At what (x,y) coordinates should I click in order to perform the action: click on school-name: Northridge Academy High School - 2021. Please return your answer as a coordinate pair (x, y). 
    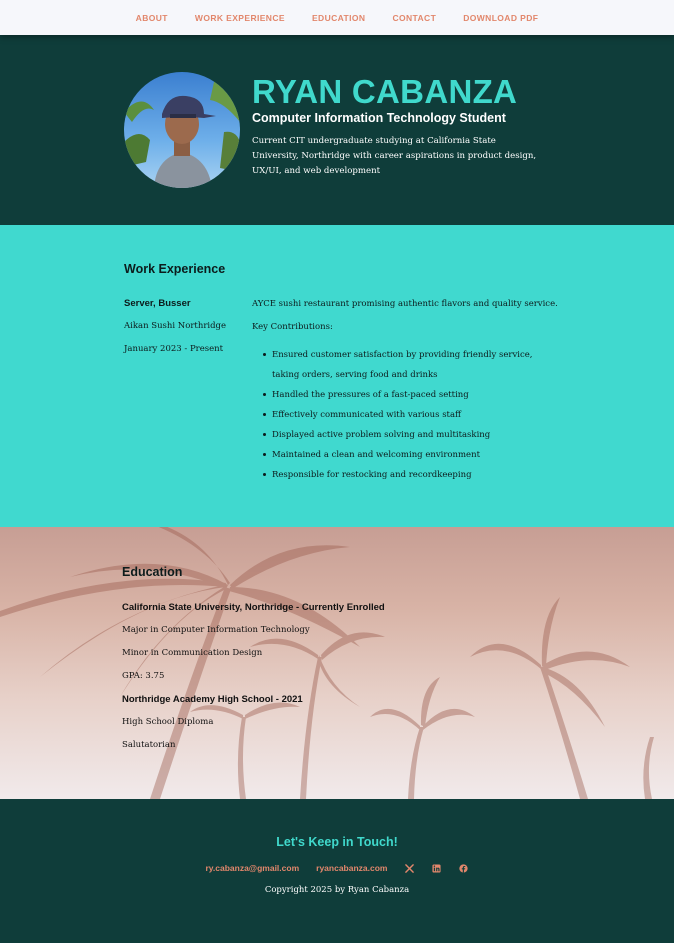
    Looking at the image, I should click on (212, 699).